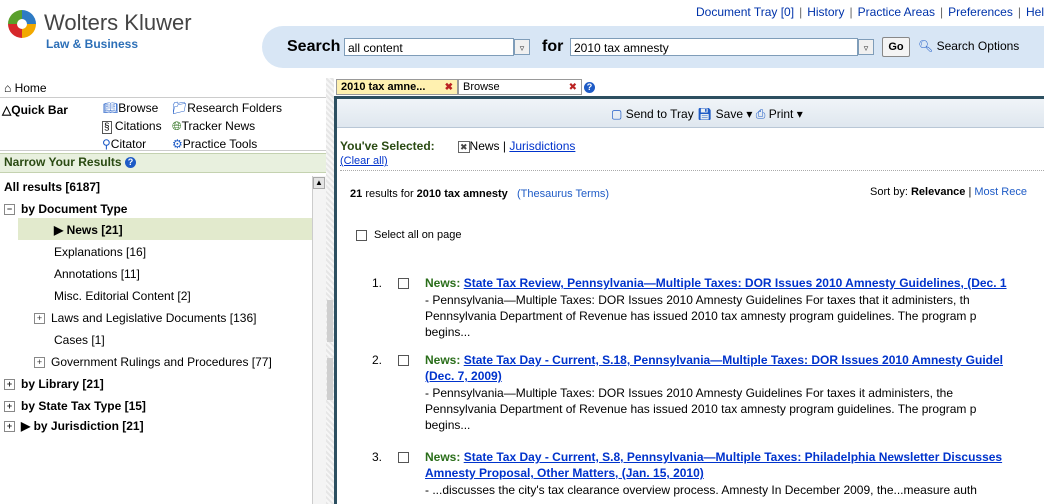  I want to click on tree-misc-editorial: Misc. Editorial Content [2], so click(122, 296).